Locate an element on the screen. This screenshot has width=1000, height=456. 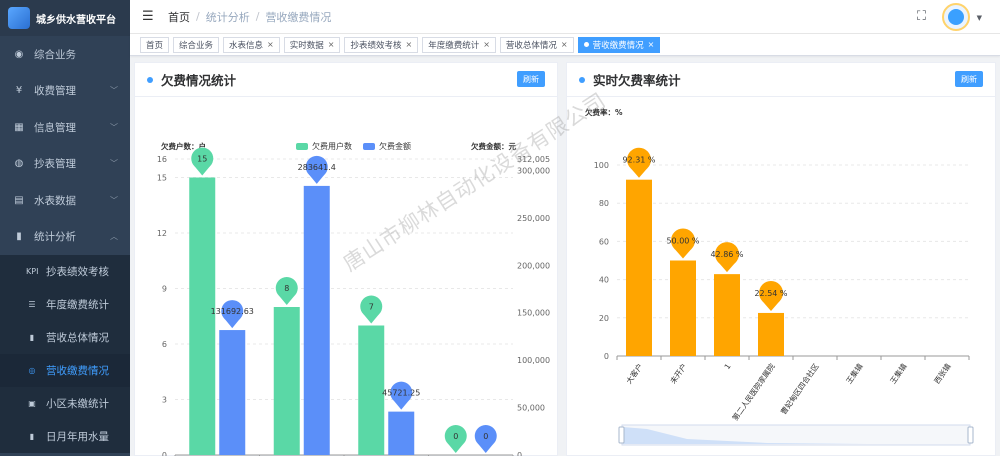
sidebar-item: ▤ 水表数据 ﹀ is located at coordinates (65, 200).